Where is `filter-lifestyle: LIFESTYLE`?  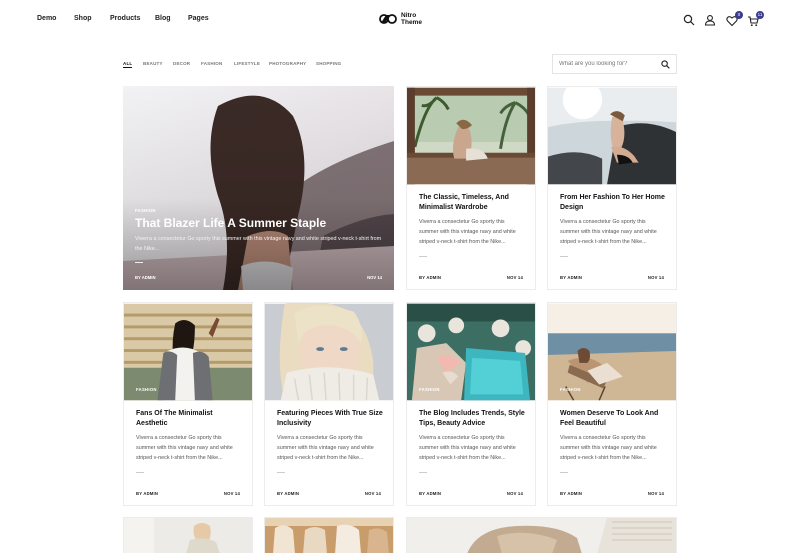
filter-lifestyle: LIFESTYLE is located at coordinates (247, 63).